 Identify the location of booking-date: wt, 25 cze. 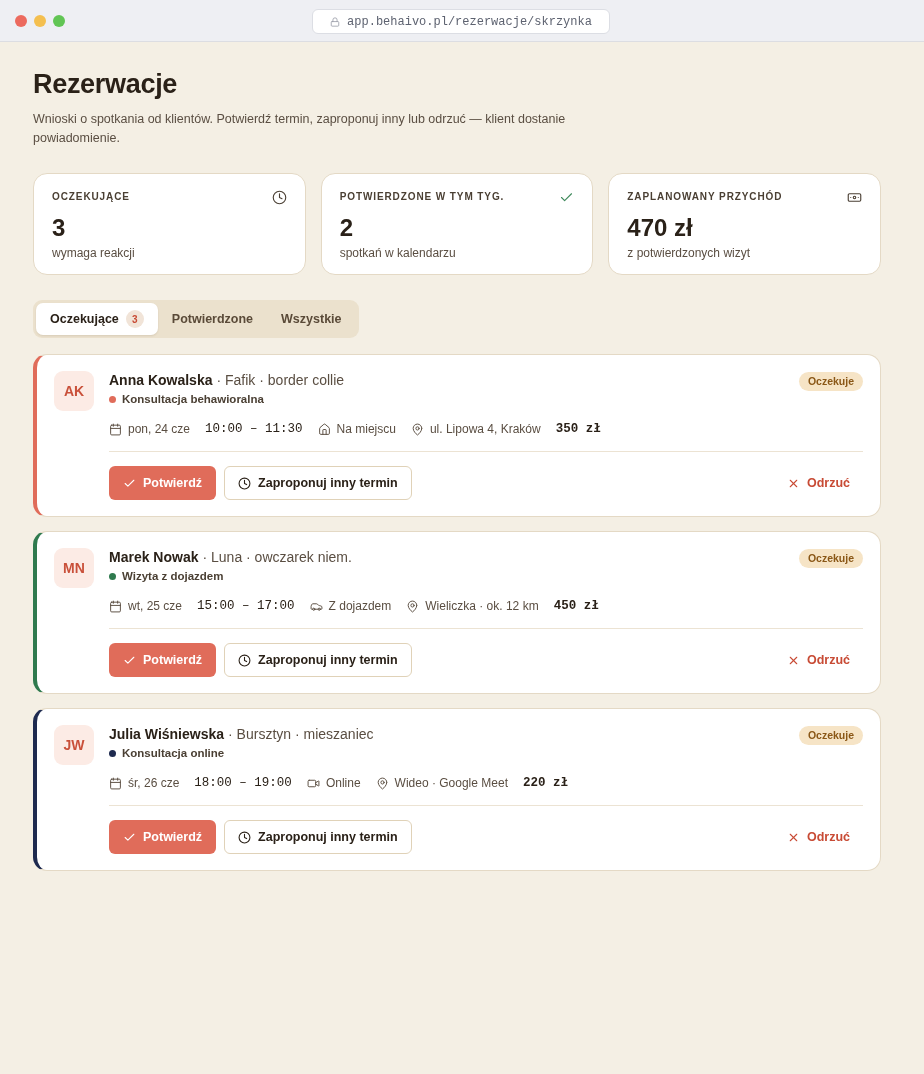
(155, 606).